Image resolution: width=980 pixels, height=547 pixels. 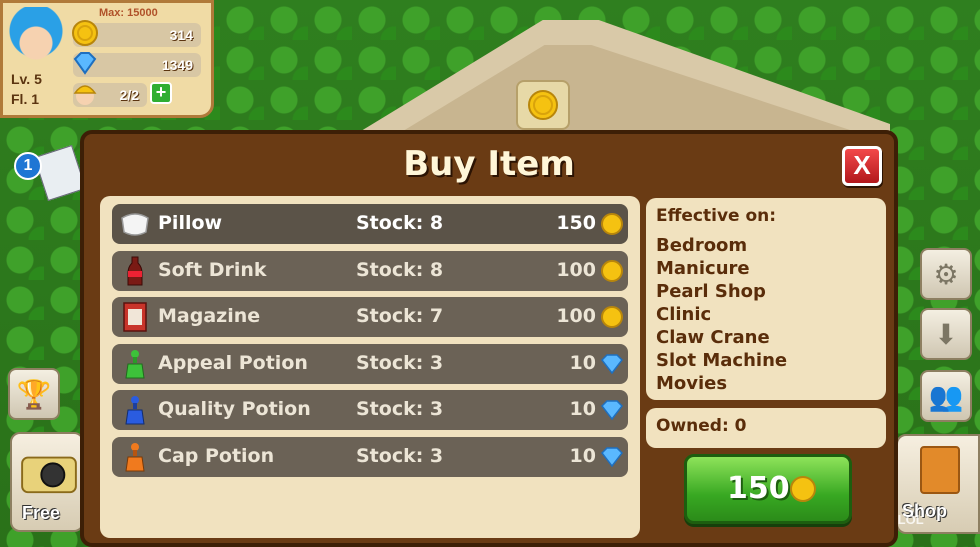 What do you see at coordinates (41, 513) in the screenshot?
I see `free-label: Free` at bounding box center [41, 513].